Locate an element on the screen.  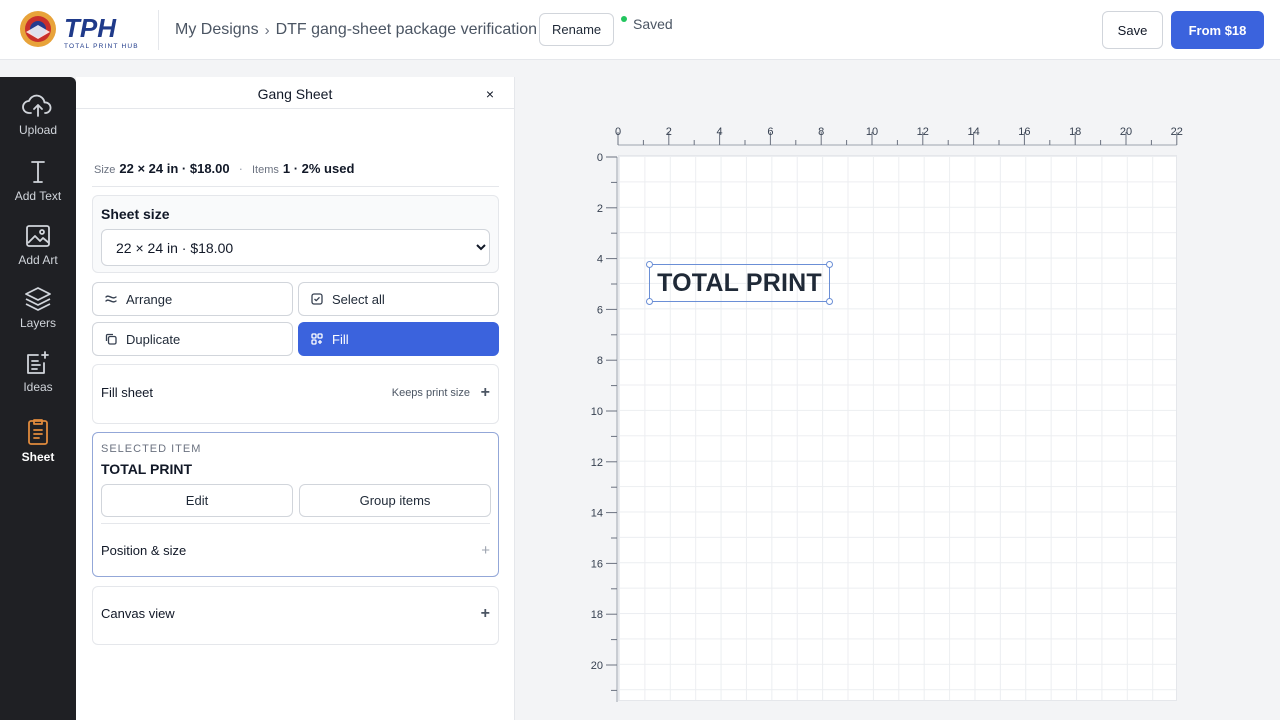
ruler-x-label: 0 is located at coordinates (618, 132).